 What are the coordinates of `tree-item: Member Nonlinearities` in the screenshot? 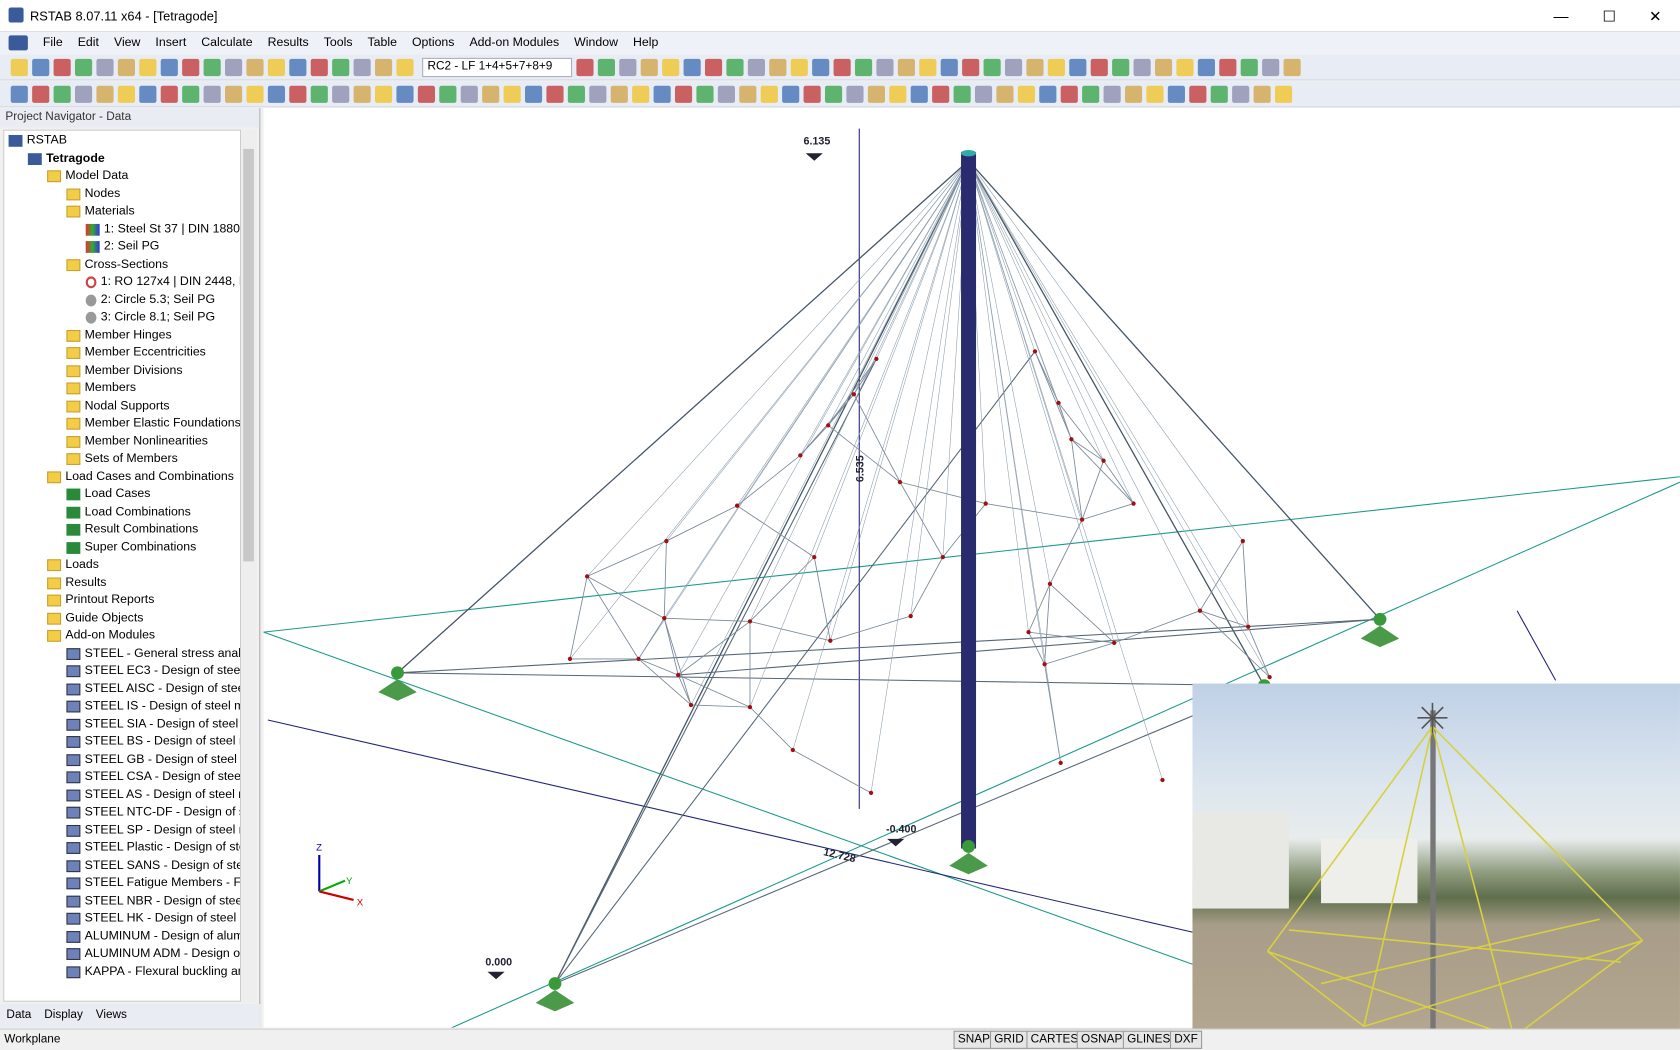 It's located at (137, 441).